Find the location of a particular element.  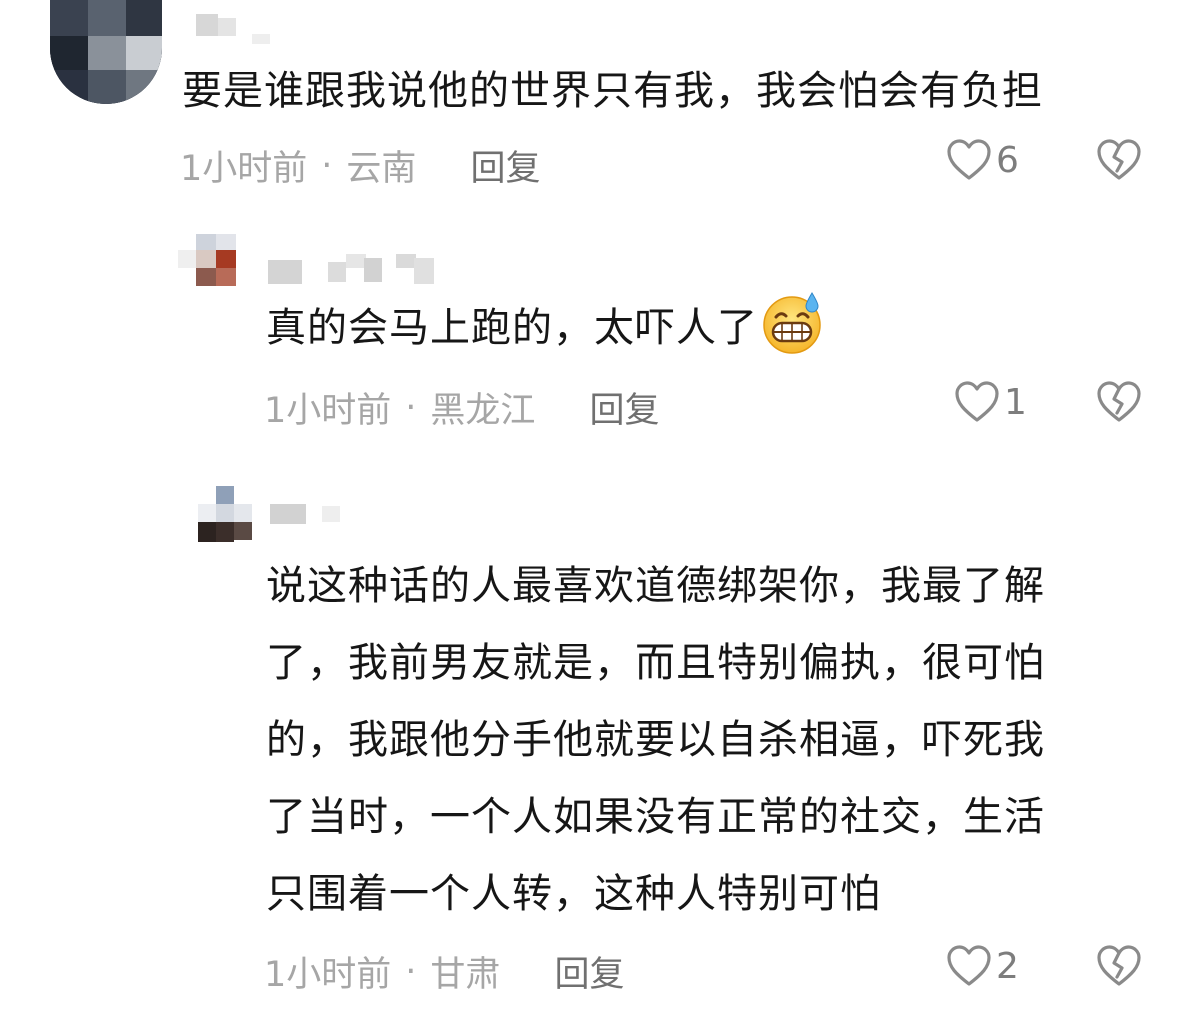

like-button: 6 is located at coordinates (982, 160).